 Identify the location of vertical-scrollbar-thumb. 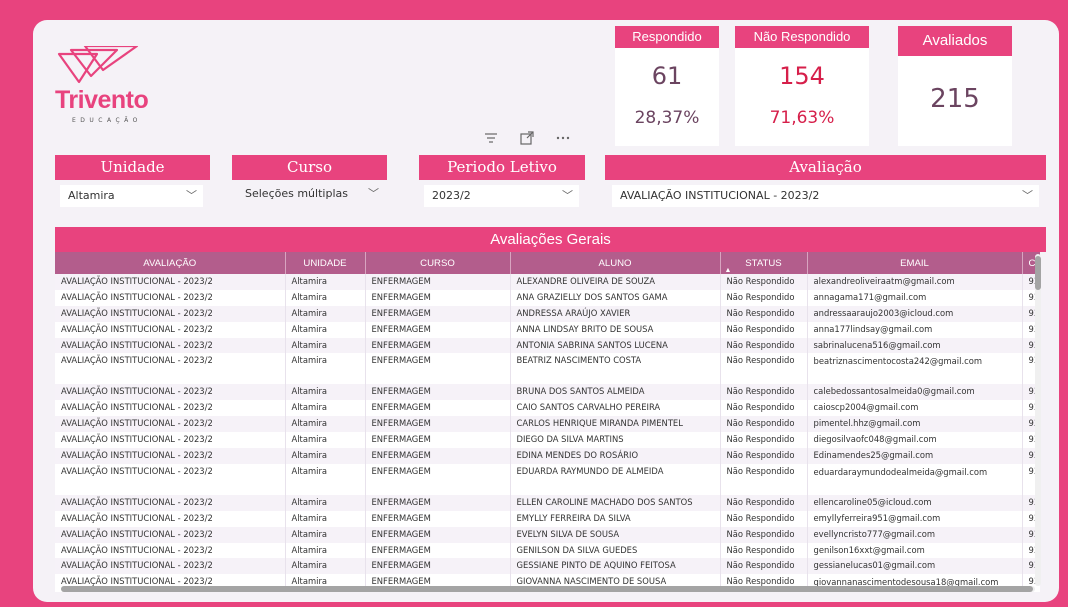
(1038, 273).